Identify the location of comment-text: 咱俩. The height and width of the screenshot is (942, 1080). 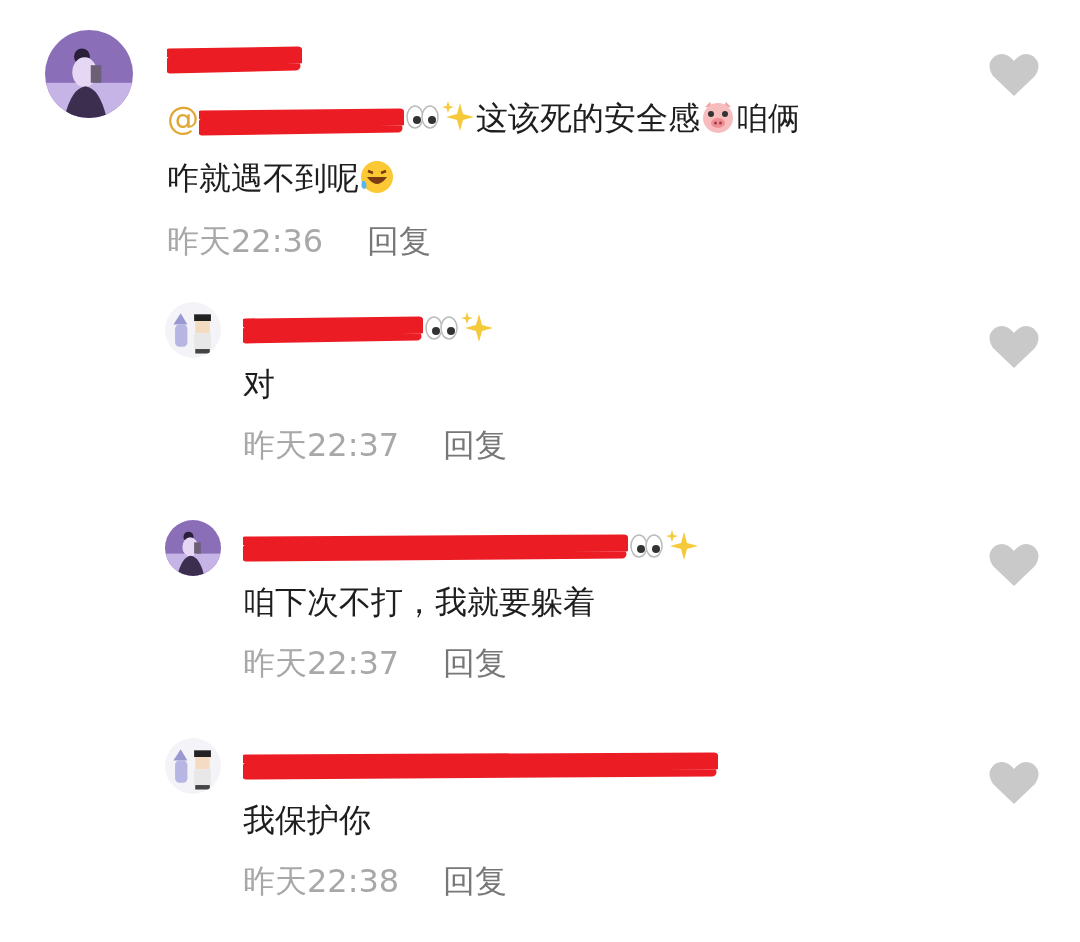
(768, 118).